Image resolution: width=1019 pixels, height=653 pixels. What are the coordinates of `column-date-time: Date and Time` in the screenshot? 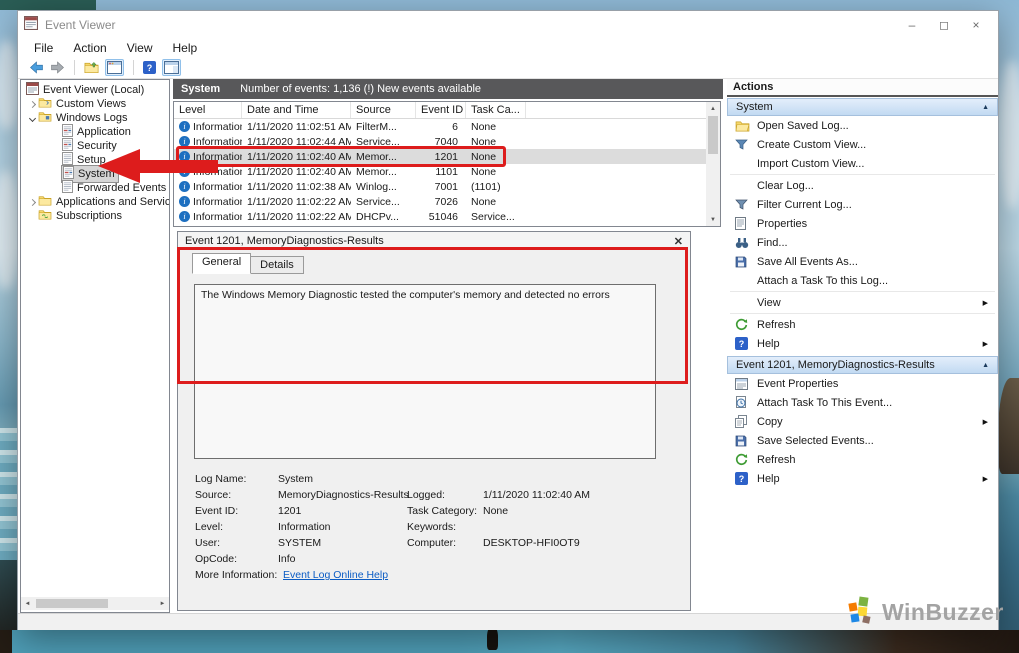 It's located at (296, 110).